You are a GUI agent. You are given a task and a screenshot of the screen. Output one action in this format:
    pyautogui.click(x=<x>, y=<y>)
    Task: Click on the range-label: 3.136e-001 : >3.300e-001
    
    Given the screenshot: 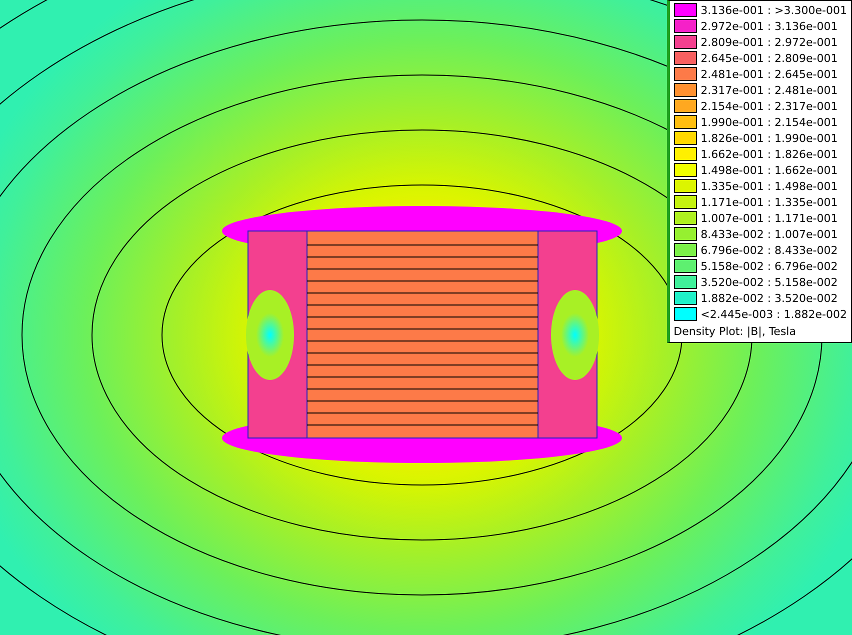 What is the action you would take?
    pyautogui.click(x=773, y=10)
    